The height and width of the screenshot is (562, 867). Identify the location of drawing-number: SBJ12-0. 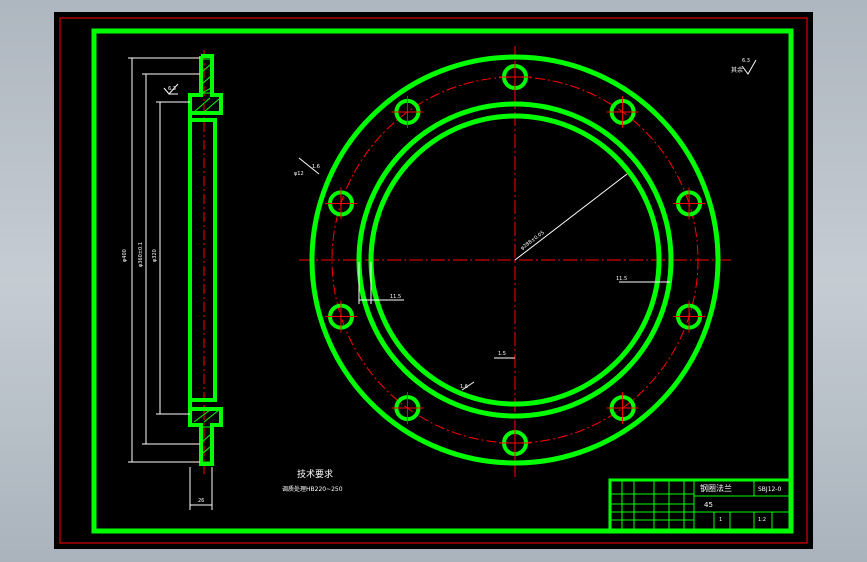
(769, 489).